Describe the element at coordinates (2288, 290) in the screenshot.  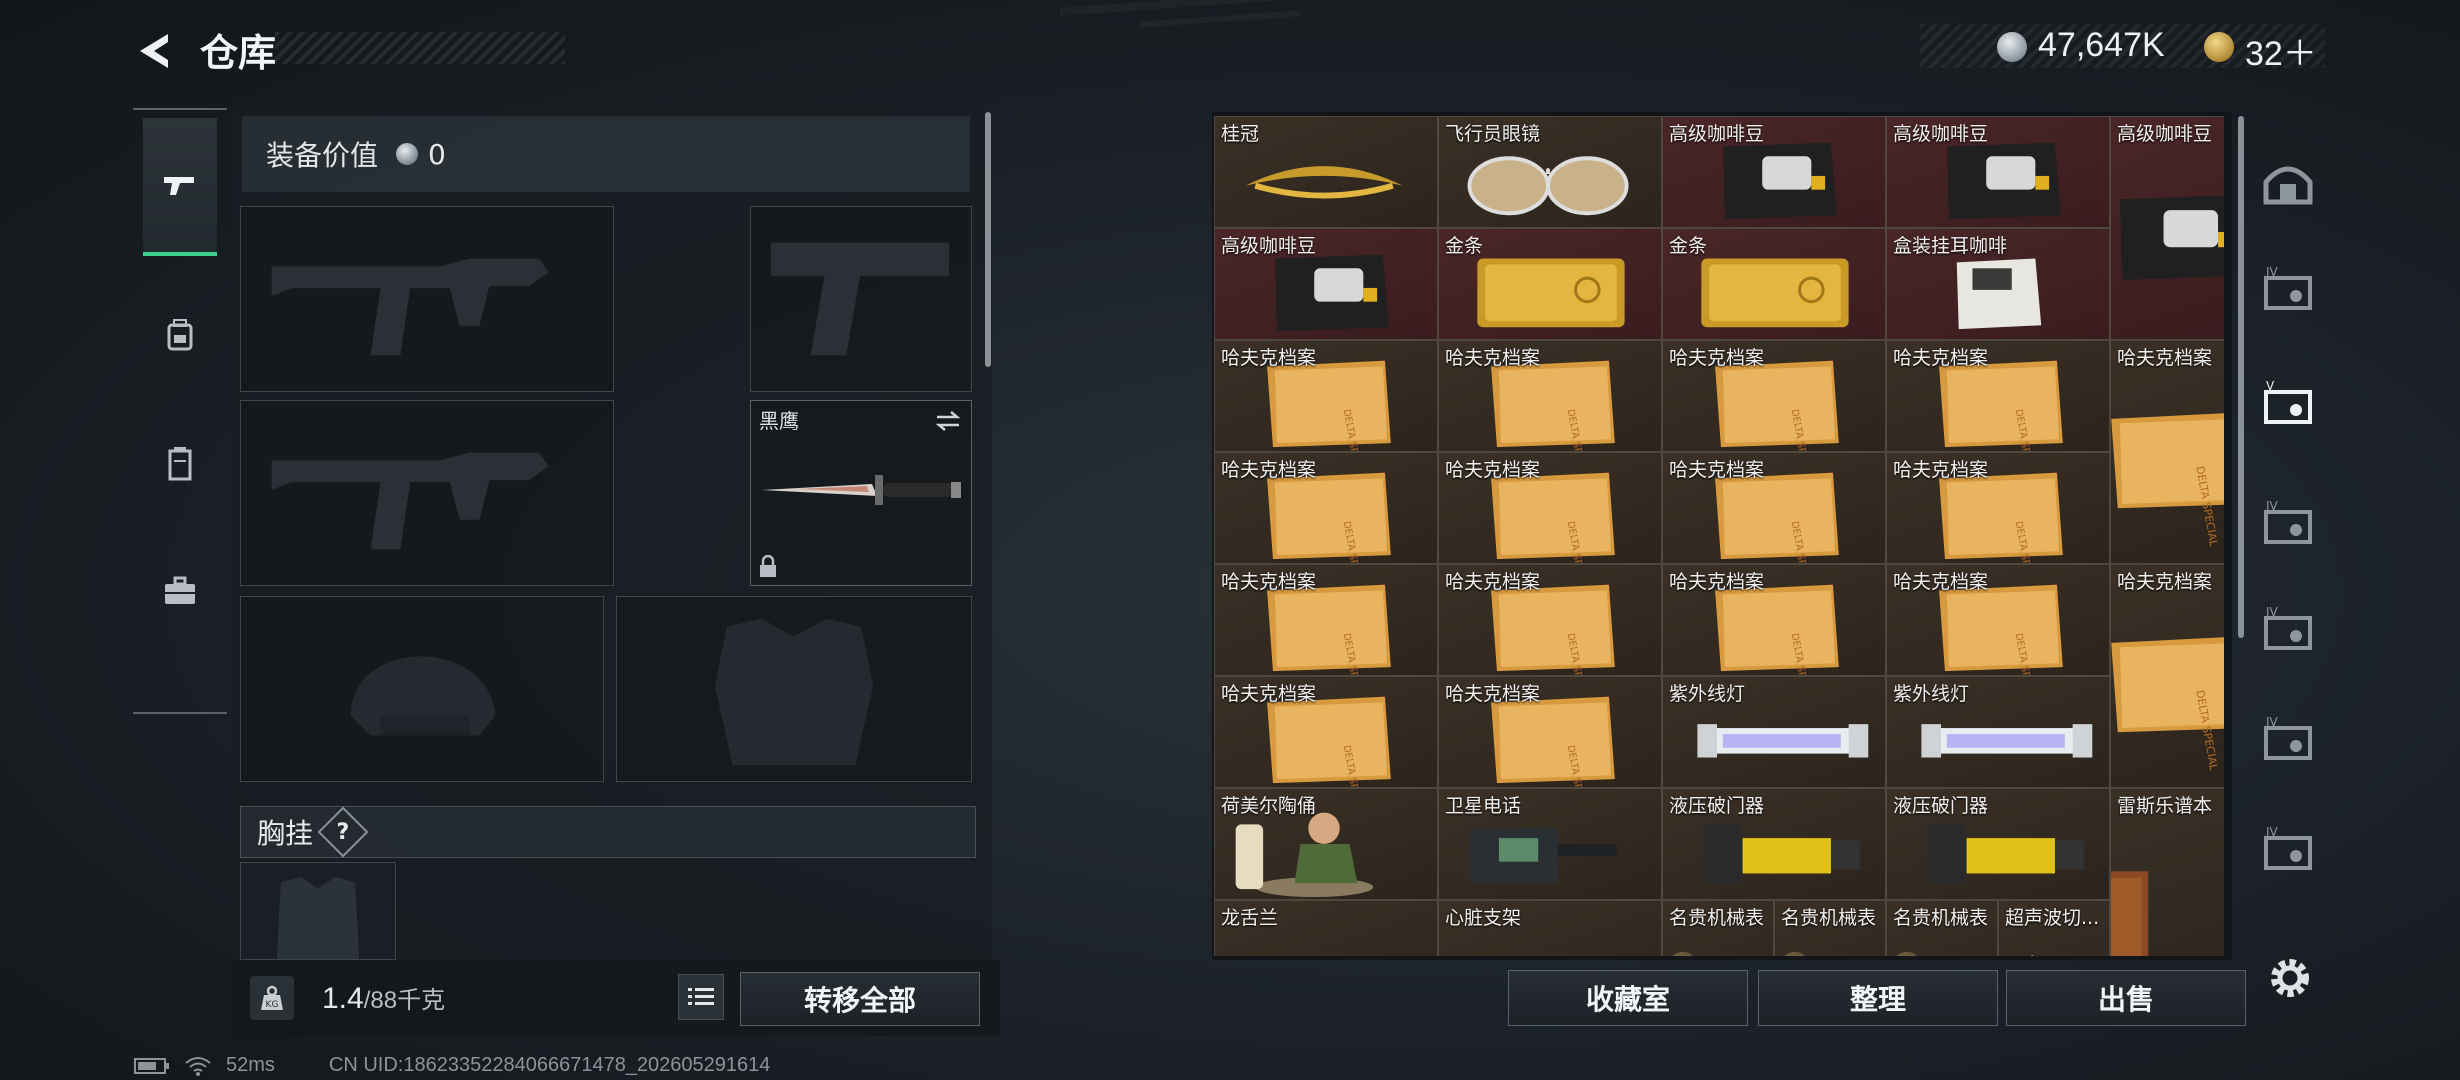
I see `storage-iv-icon: IV` at that location.